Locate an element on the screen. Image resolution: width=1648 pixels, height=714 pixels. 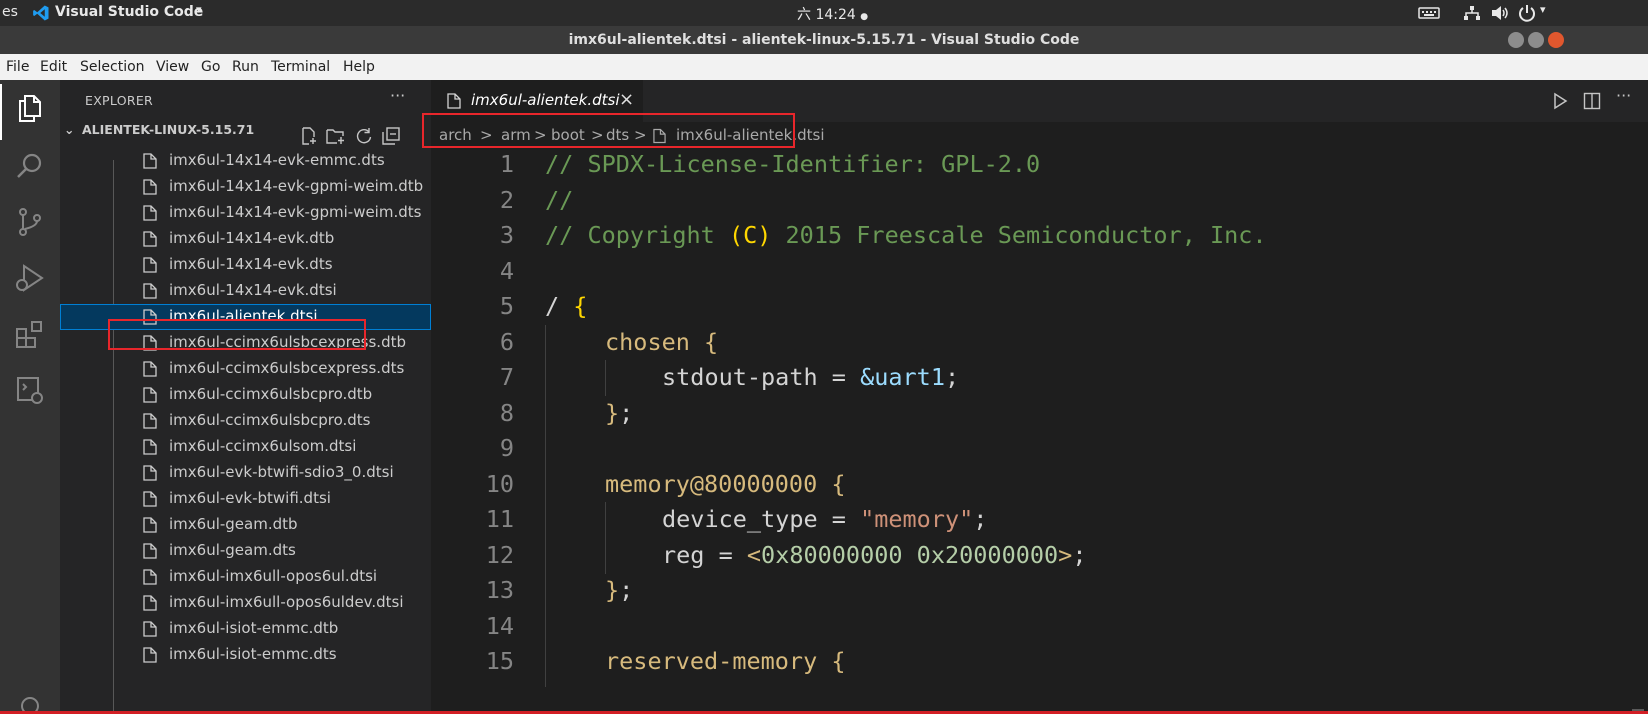
file-name: imx6ul-imx6ull-opos6ul.dtsi is located at coordinates (273, 576).